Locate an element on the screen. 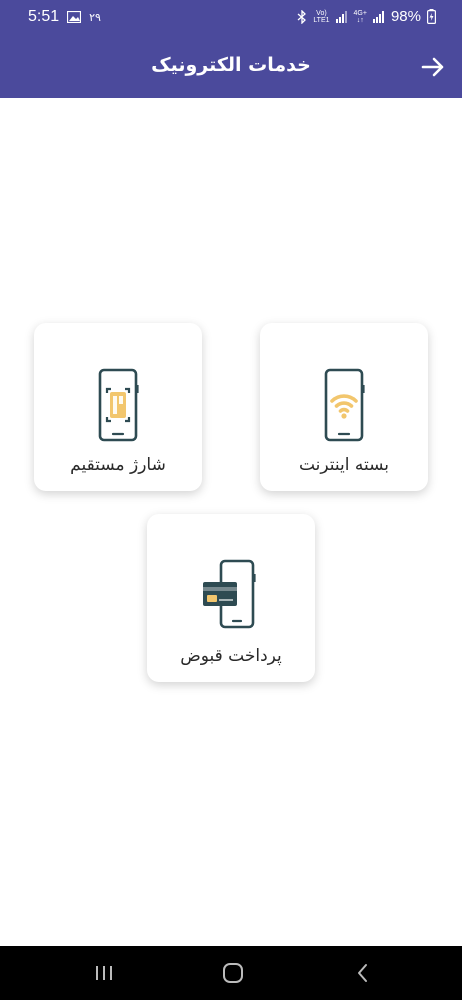 This screenshot has width=462, height=1000. home-icon is located at coordinates (233, 973).